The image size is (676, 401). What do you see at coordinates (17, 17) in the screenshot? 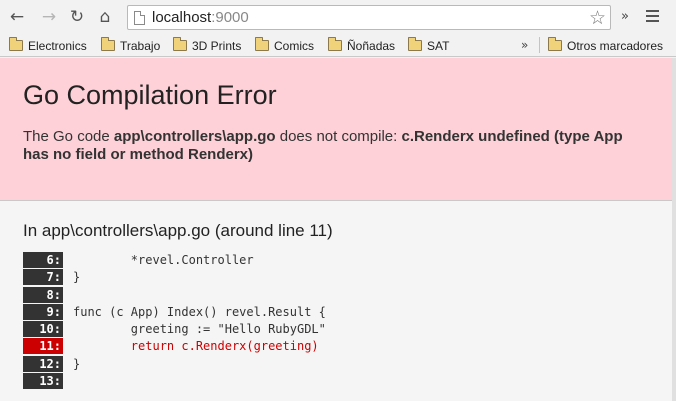
I see `back-arrow-icon: ←` at bounding box center [17, 17].